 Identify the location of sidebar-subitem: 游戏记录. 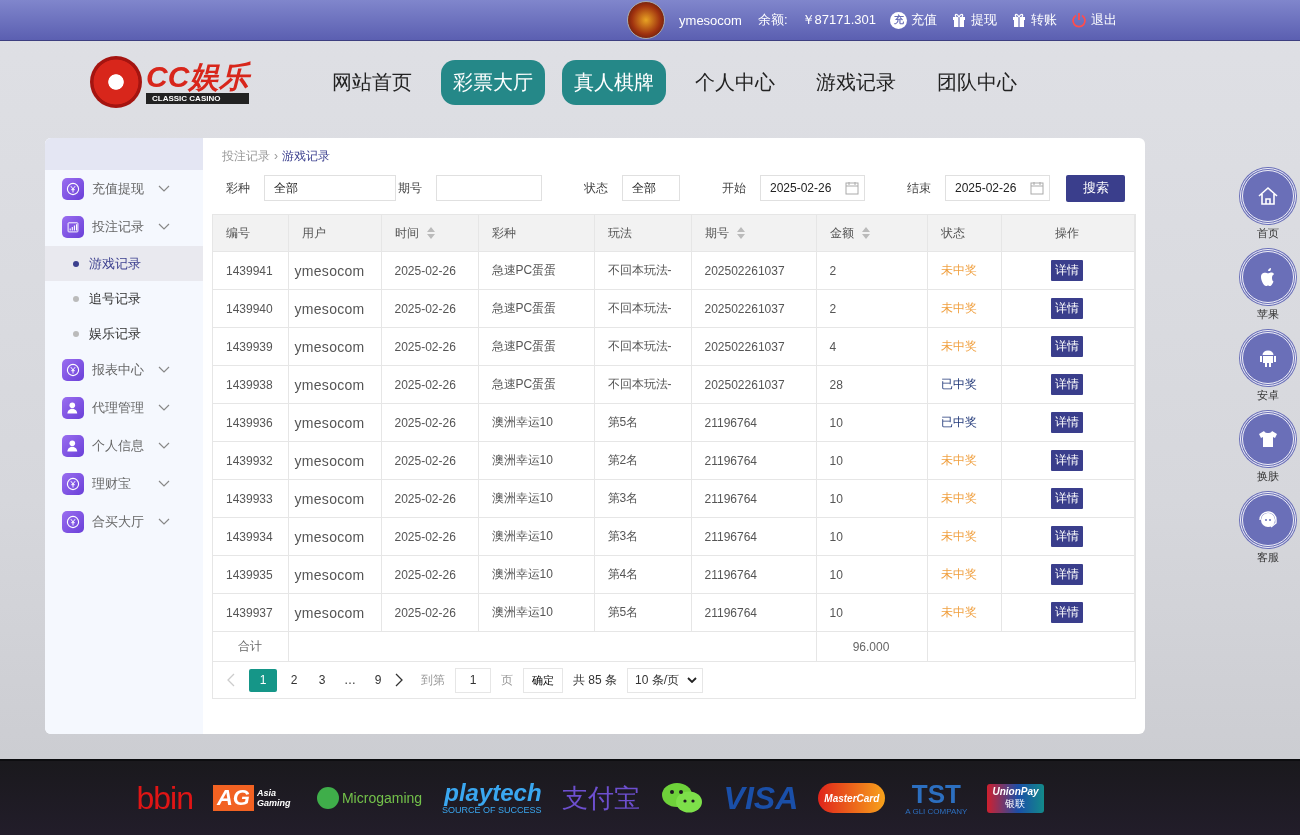
(124, 263).